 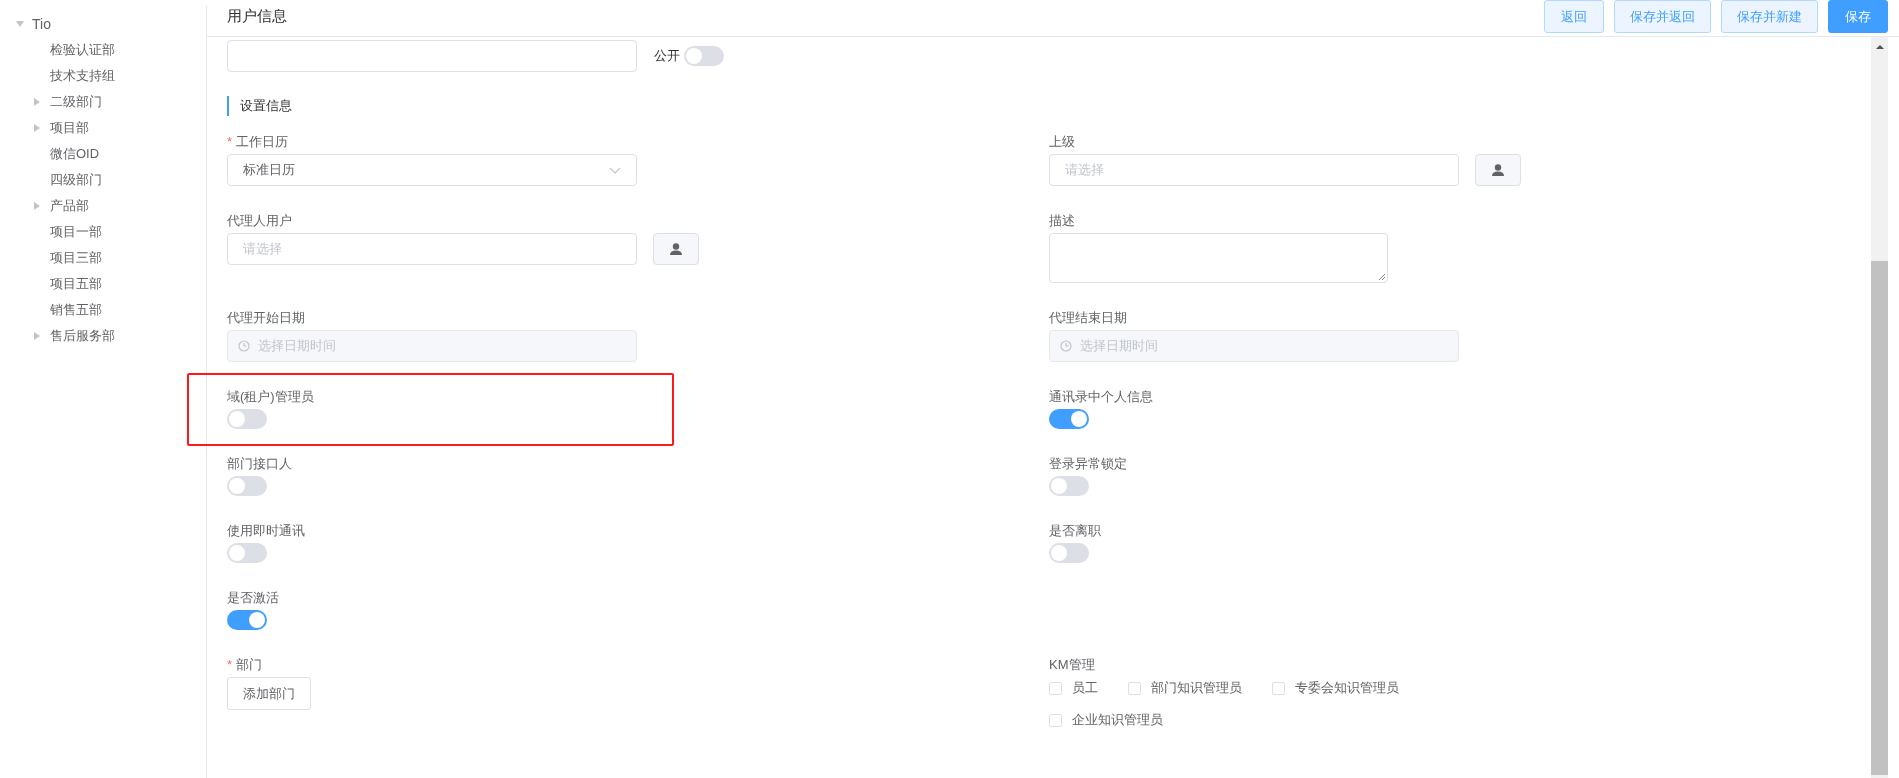 I want to click on field-label: KM管理, so click(x=1072, y=664).